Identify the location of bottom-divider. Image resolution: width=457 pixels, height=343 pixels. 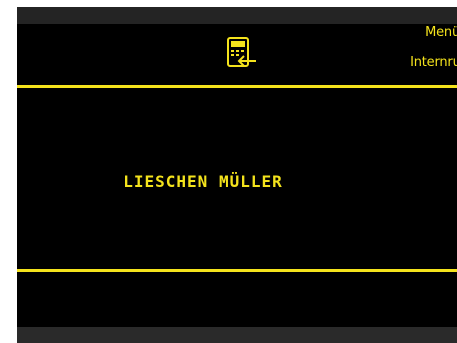
(237, 270).